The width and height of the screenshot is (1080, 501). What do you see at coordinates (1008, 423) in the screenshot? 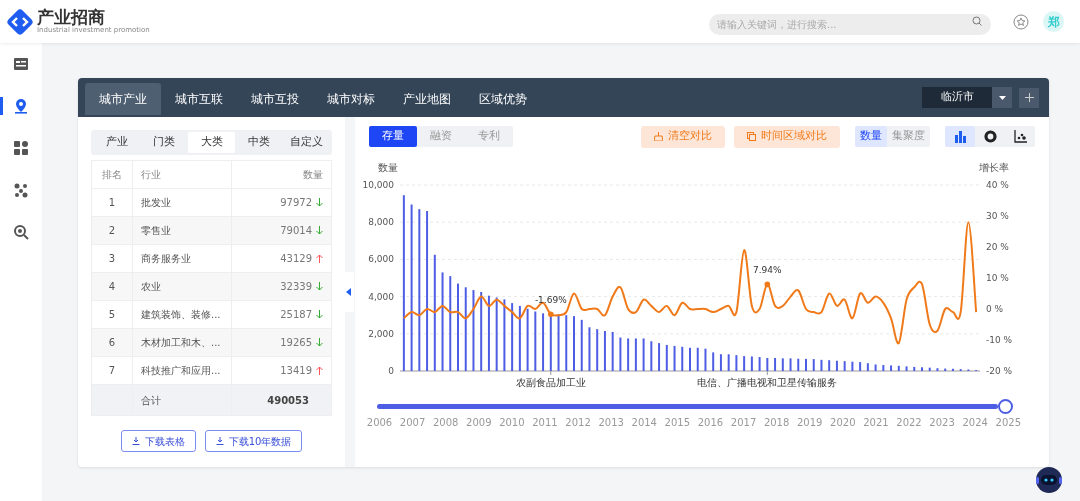
I see `year-label: 2025` at bounding box center [1008, 423].